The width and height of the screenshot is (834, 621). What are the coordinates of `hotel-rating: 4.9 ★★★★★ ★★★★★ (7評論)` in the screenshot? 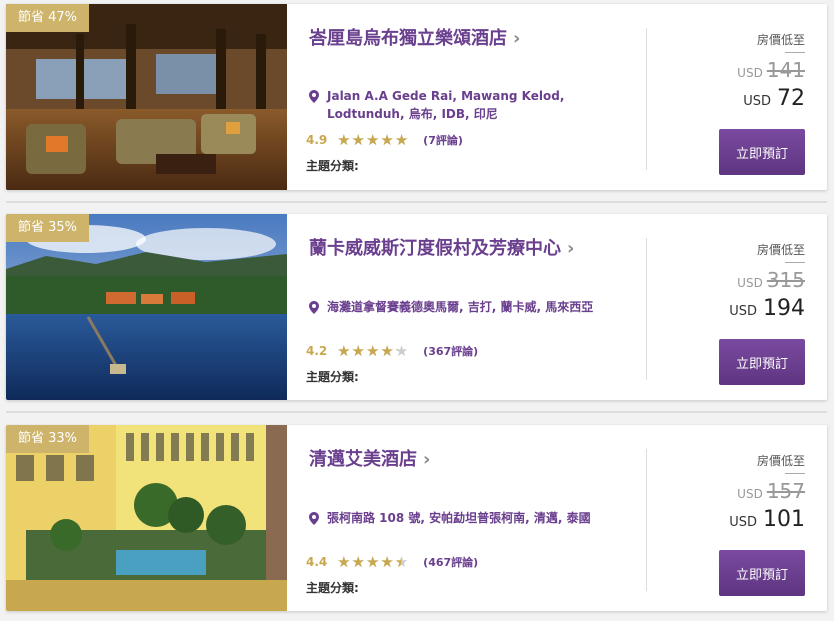 It's located at (384, 140).